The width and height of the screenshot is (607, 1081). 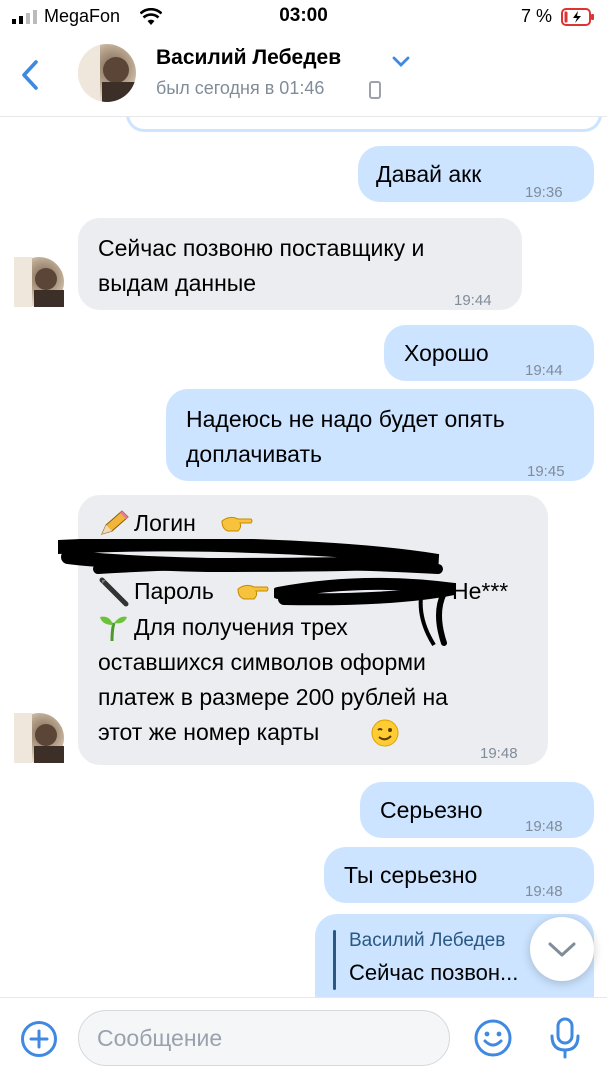 I want to click on contact-name: Василий Лебедев, so click(x=248, y=58).